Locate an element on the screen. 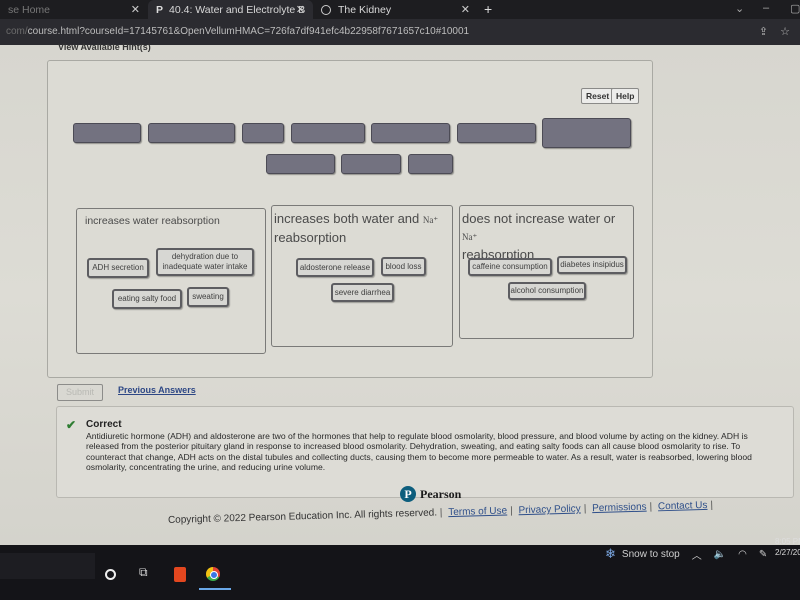  permissions-link: Permissions is located at coordinates (619, 508).